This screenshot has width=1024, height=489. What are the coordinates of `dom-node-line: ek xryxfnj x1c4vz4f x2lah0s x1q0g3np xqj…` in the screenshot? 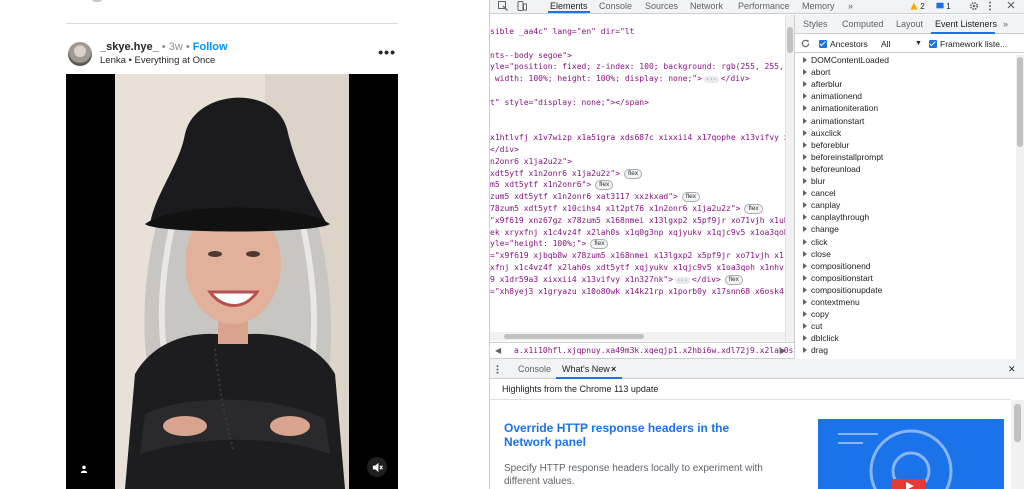 It's located at (637, 233).